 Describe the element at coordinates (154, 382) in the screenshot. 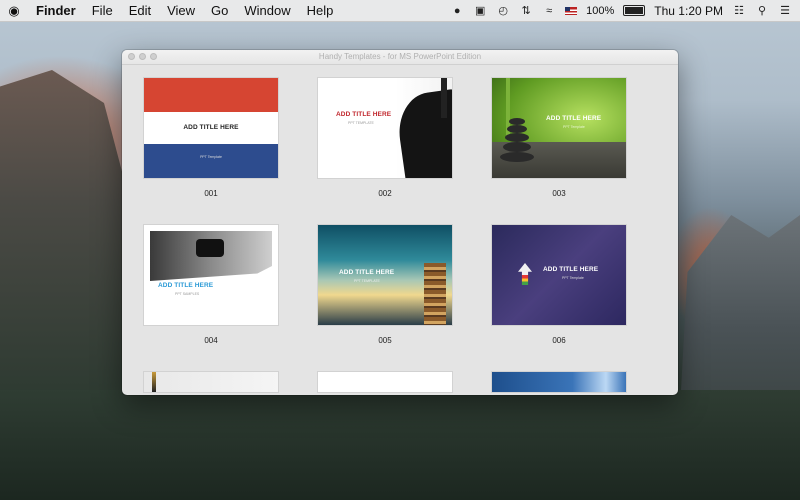

I see `pen-image` at that location.